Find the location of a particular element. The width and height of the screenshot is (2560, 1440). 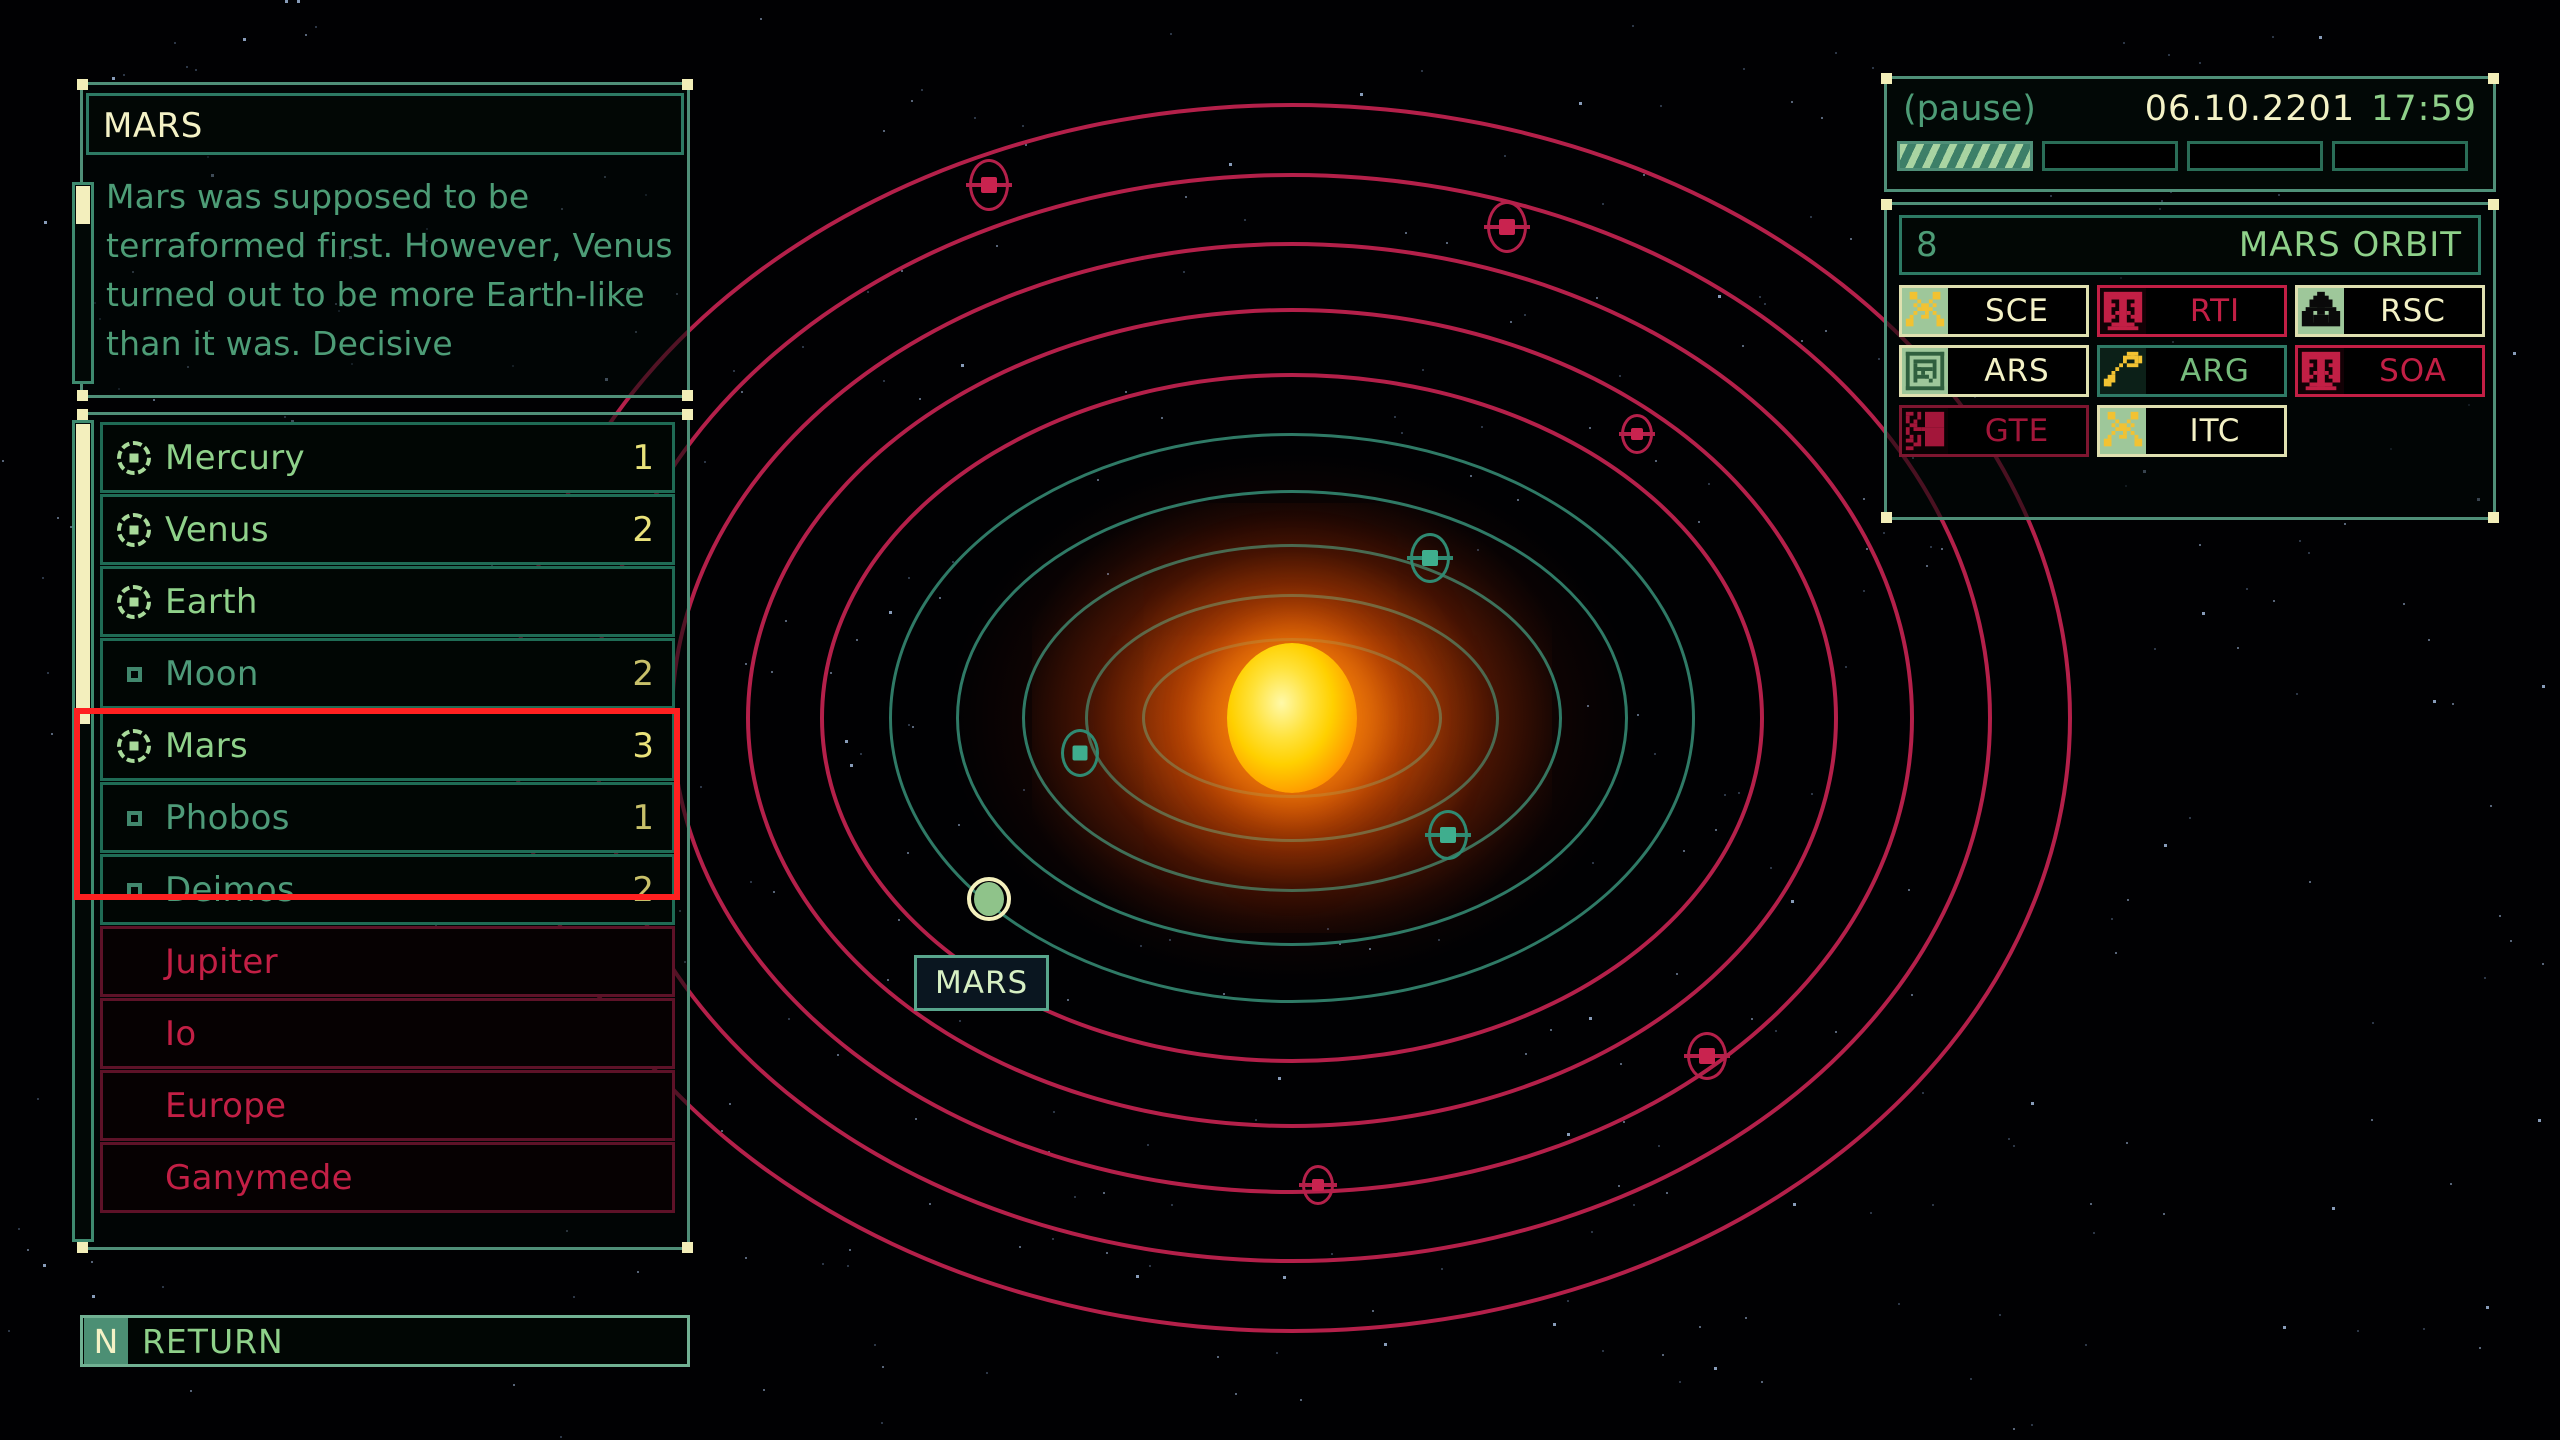

planet-marker-outer-a is located at coordinates (989, 185).